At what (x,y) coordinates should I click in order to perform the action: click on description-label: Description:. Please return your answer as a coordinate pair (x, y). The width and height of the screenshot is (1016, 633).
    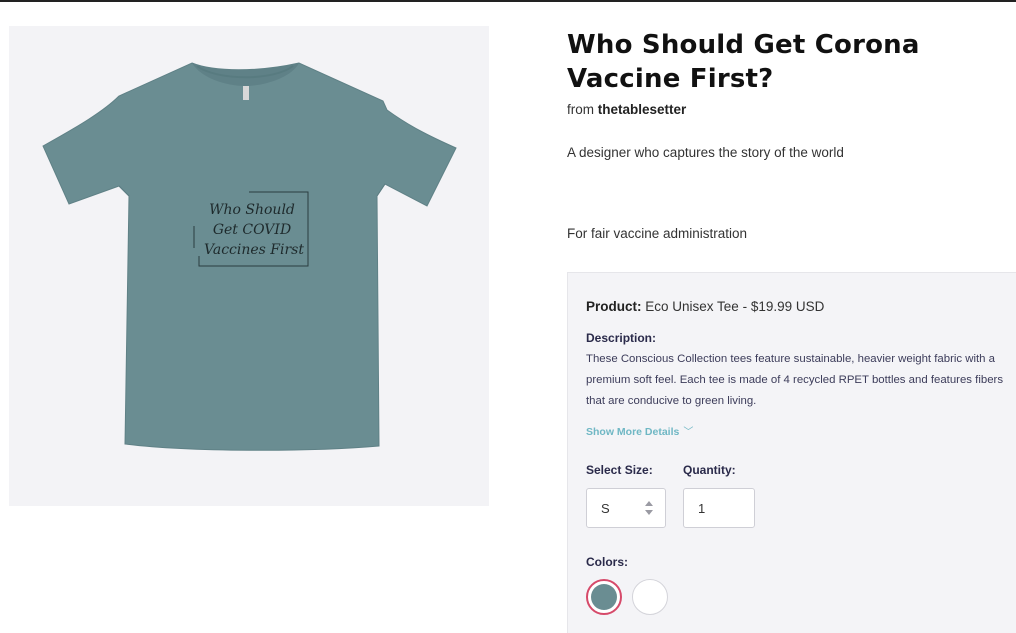
    Looking at the image, I should click on (621, 338).